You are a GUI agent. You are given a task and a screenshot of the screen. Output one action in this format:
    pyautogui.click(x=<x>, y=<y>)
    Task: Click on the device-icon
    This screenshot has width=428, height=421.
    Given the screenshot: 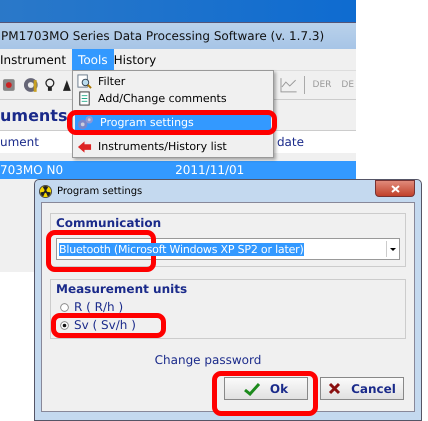 What is the action you would take?
    pyautogui.click(x=9, y=85)
    